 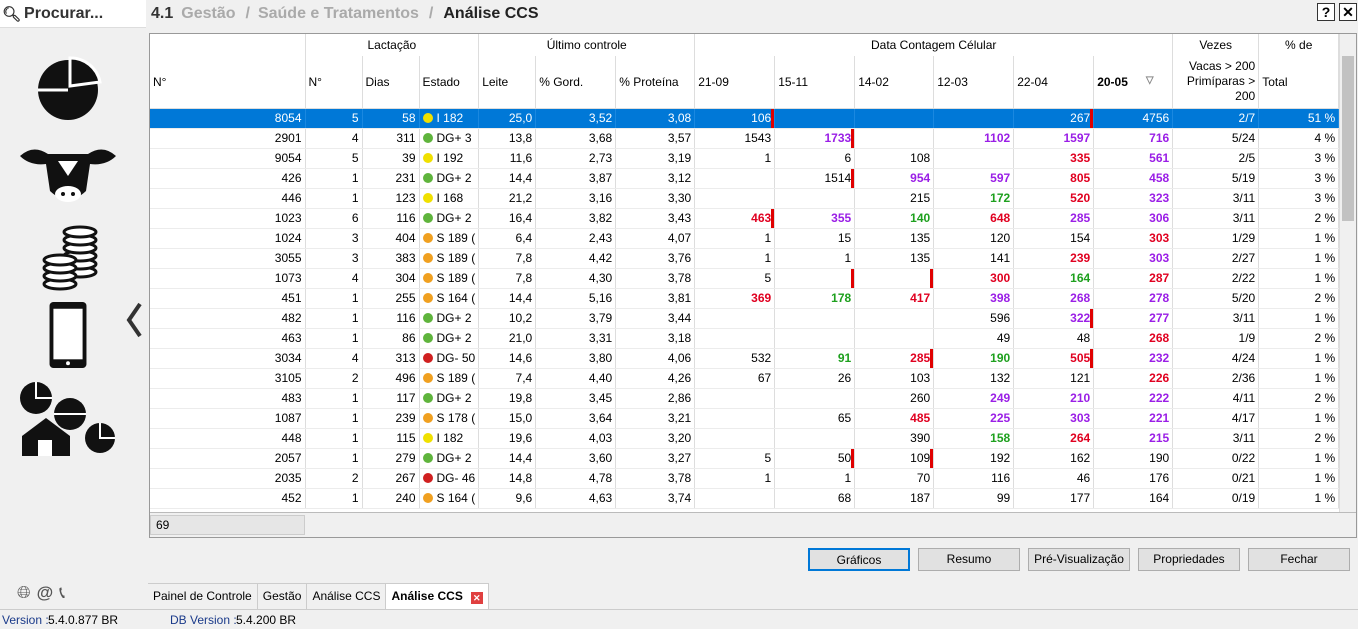 What do you see at coordinates (735, 298) in the screenshot?
I see `table-cell: 369` at bounding box center [735, 298].